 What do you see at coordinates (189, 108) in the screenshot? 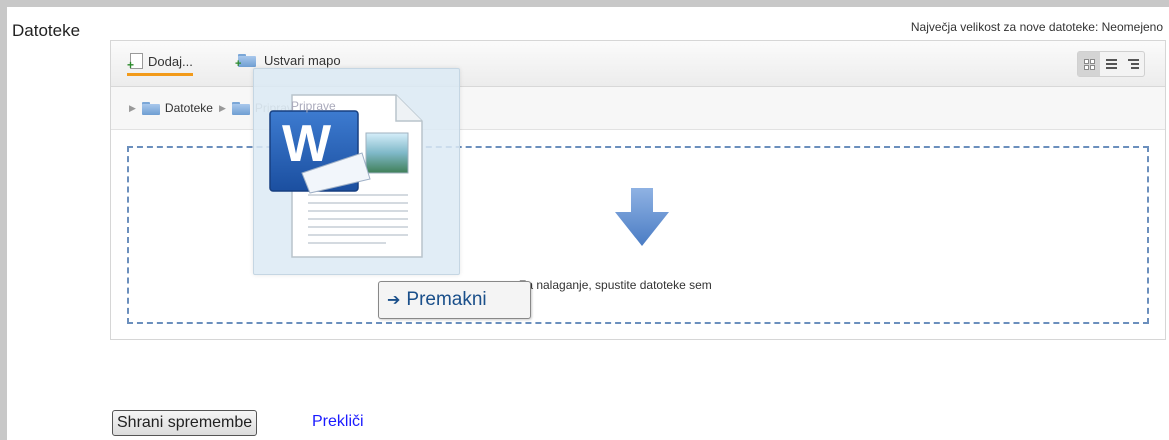
I see `breadcrumb-root: Datoteke` at bounding box center [189, 108].